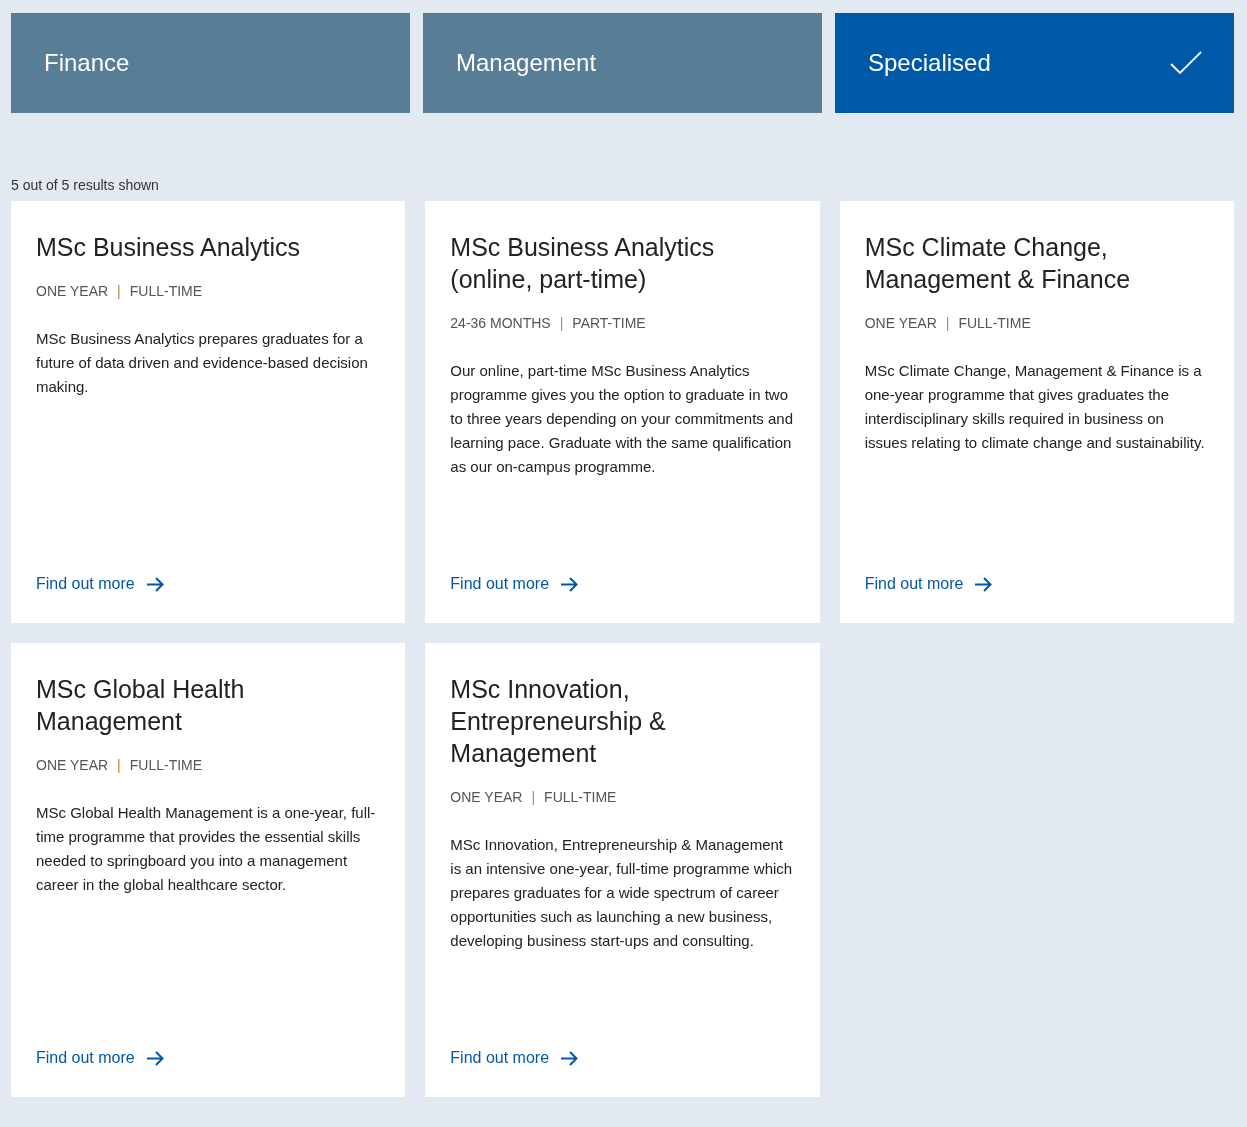 Image resolution: width=1247 pixels, height=1127 pixels. Describe the element at coordinates (202, 363) in the screenshot. I see `course-description: MSc Business Analytics prepares graduates for a future of data driven and evidence-based decision making.` at that location.